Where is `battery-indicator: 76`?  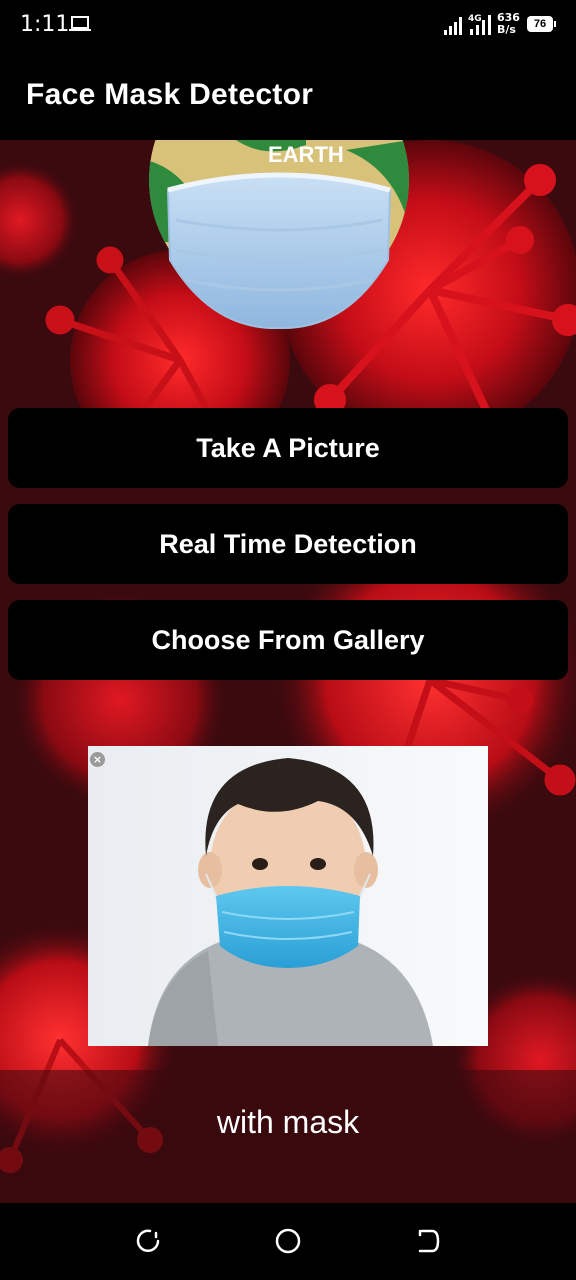
battery-indicator: 76 is located at coordinates (541, 24).